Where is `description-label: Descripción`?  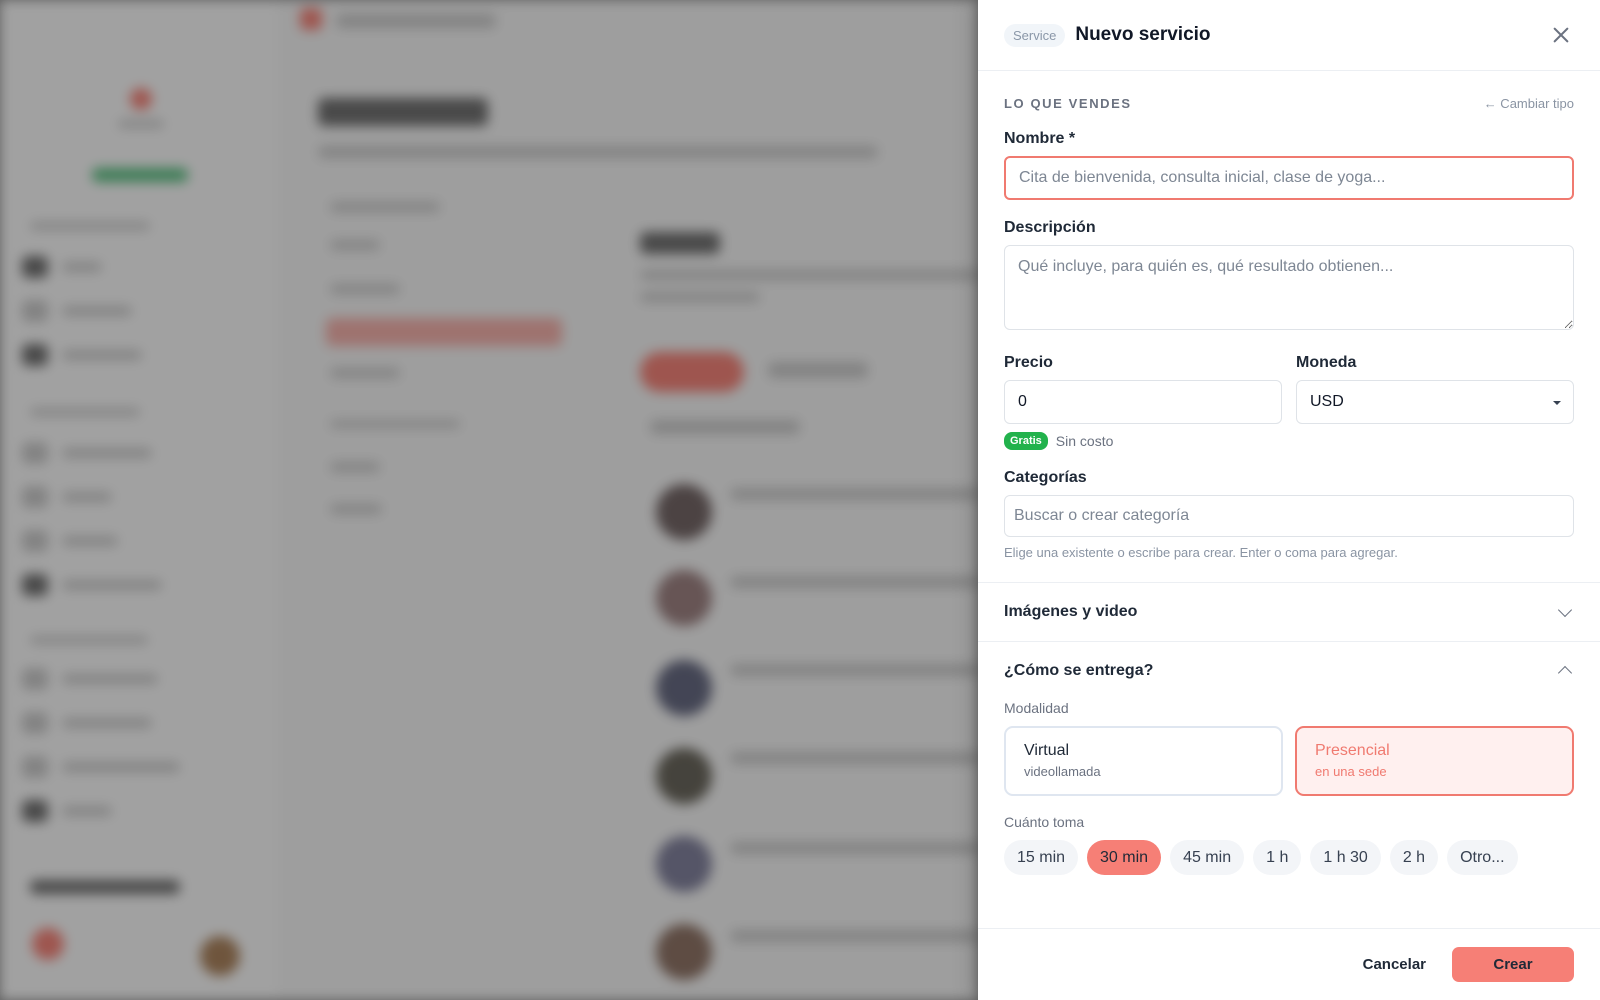
description-label: Descripción is located at coordinates (1050, 227).